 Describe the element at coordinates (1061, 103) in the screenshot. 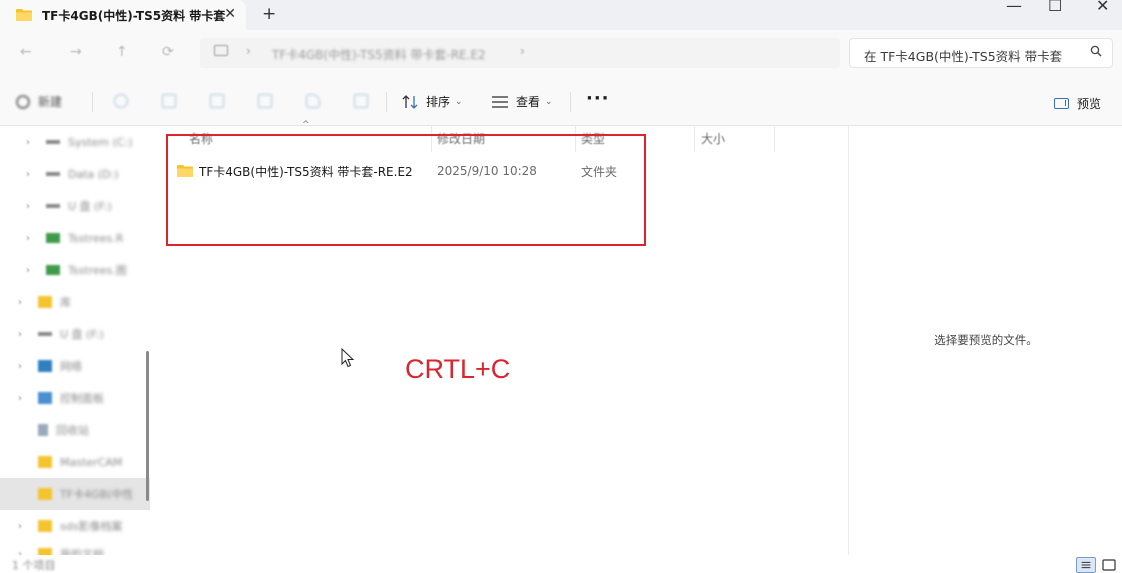

I see `preview-pane-icon` at that location.